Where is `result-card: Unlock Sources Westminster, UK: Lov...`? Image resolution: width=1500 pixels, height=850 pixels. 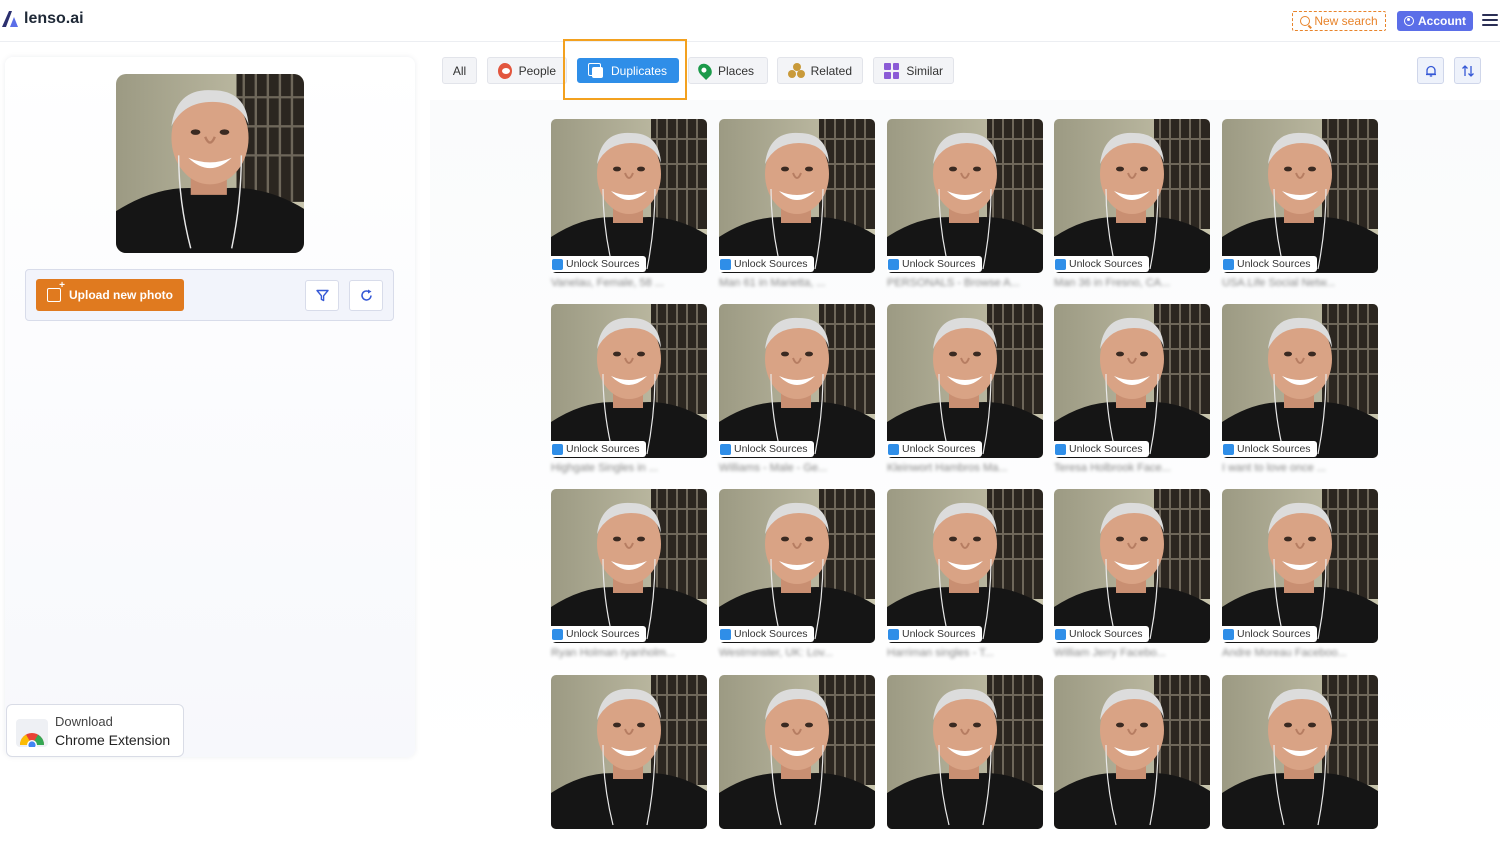 result-card: Unlock Sources Westminster, UK: Lov... is located at coordinates (797, 576).